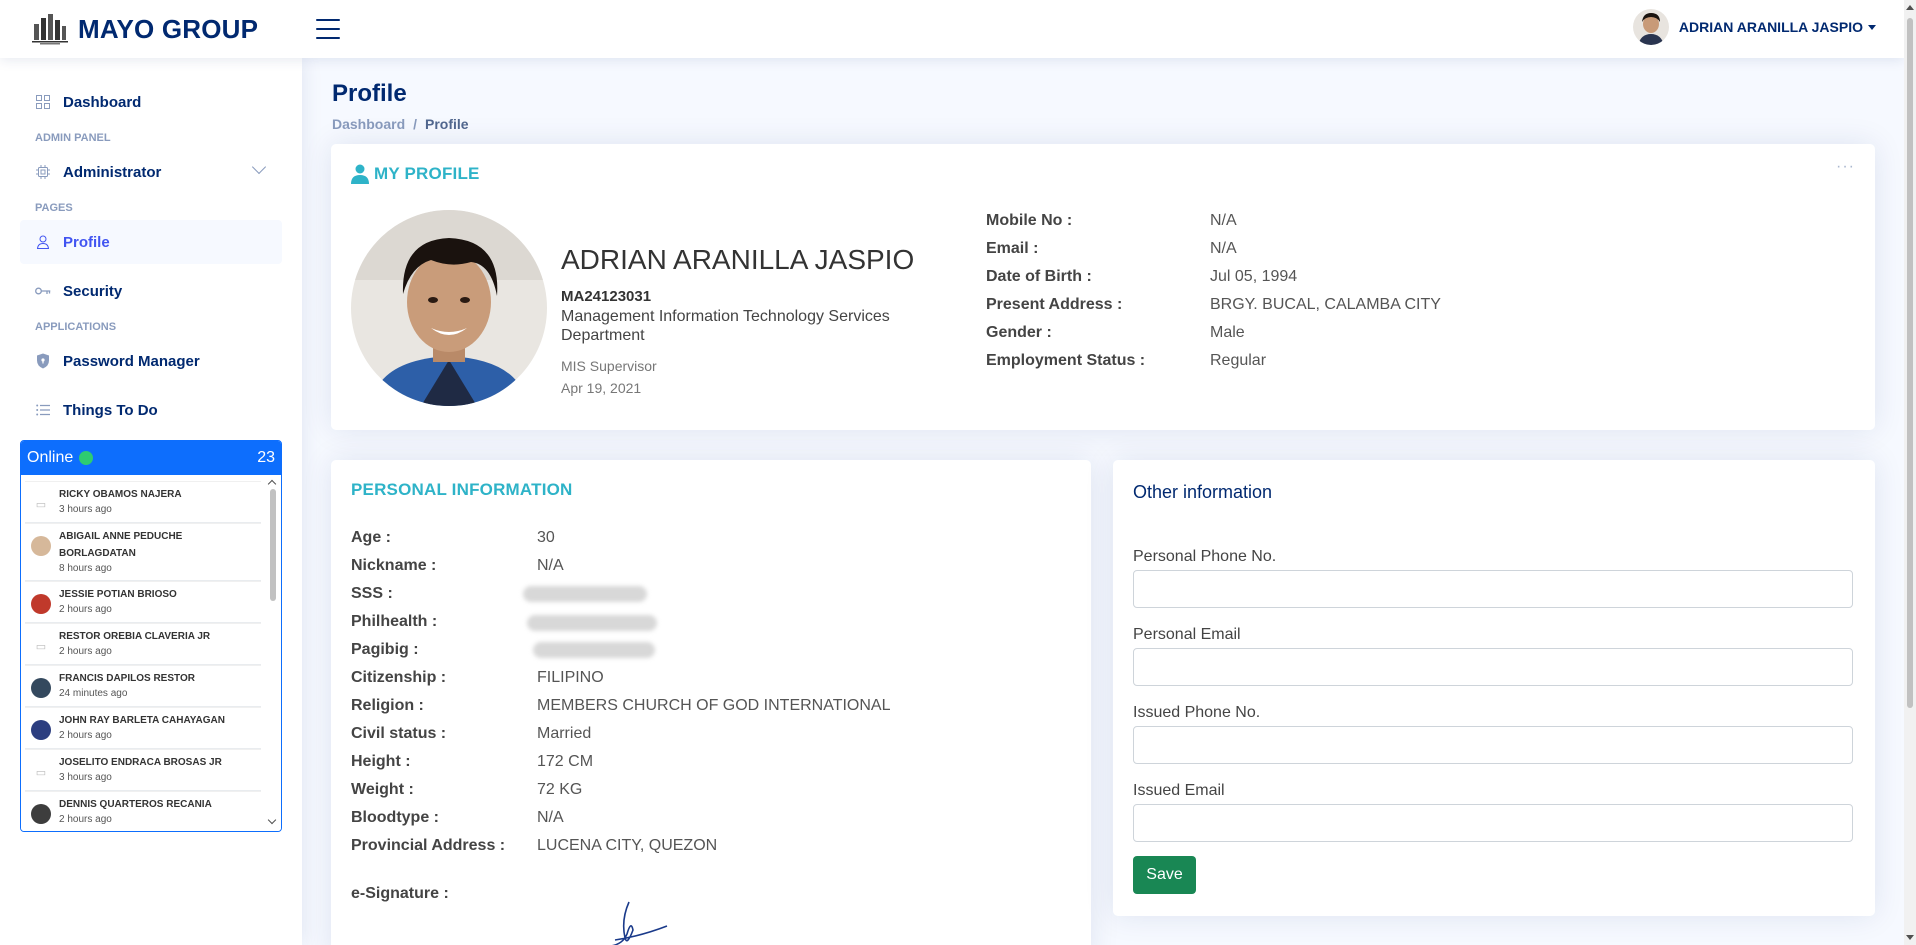 The height and width of the screenshot is (945, 1916). What do you see at coordinates (1205, 556) in the screenshot?
I see `personal-phone-label: Personal Phone No.` at bounding box center [1205, 556].